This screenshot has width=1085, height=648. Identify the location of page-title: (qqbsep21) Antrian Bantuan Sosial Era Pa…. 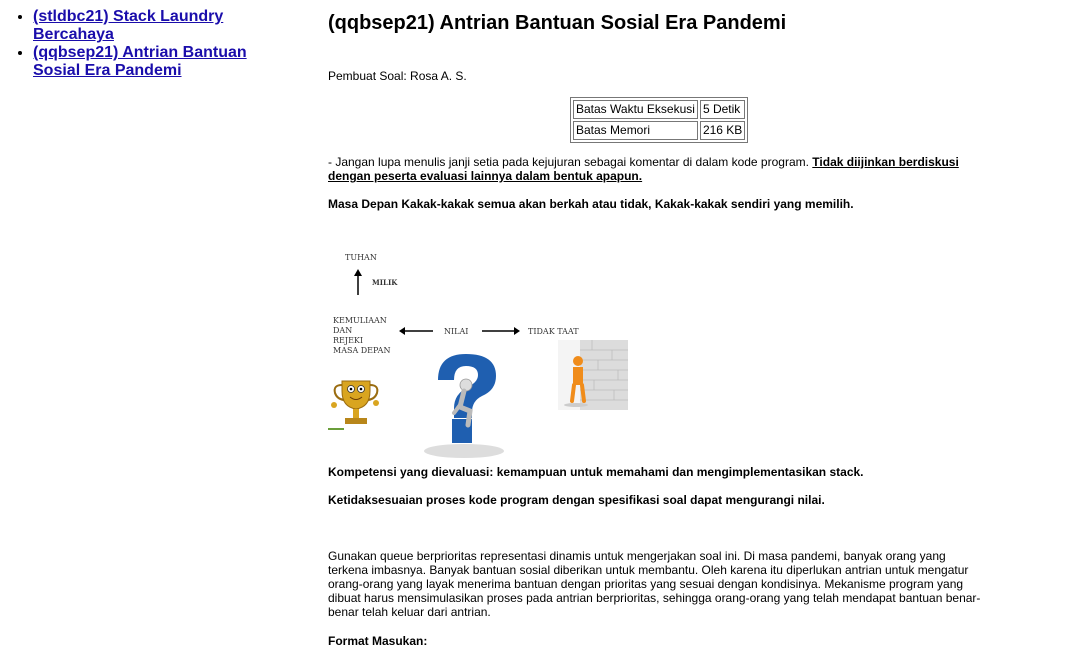
(557, 23).